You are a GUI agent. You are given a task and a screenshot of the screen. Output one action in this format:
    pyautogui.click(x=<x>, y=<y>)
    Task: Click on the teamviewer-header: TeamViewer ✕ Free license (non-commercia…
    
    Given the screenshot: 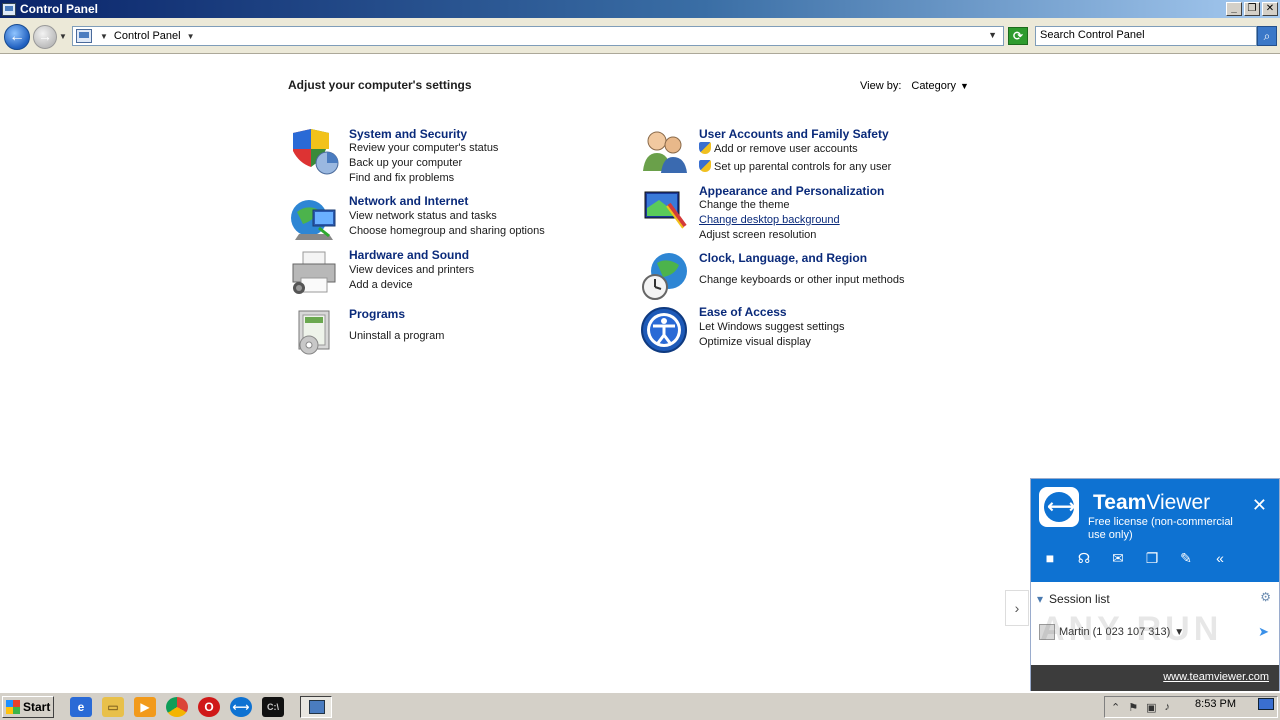 What is the action you would take?
    pyautogui.click(x=1155, y=530)
    